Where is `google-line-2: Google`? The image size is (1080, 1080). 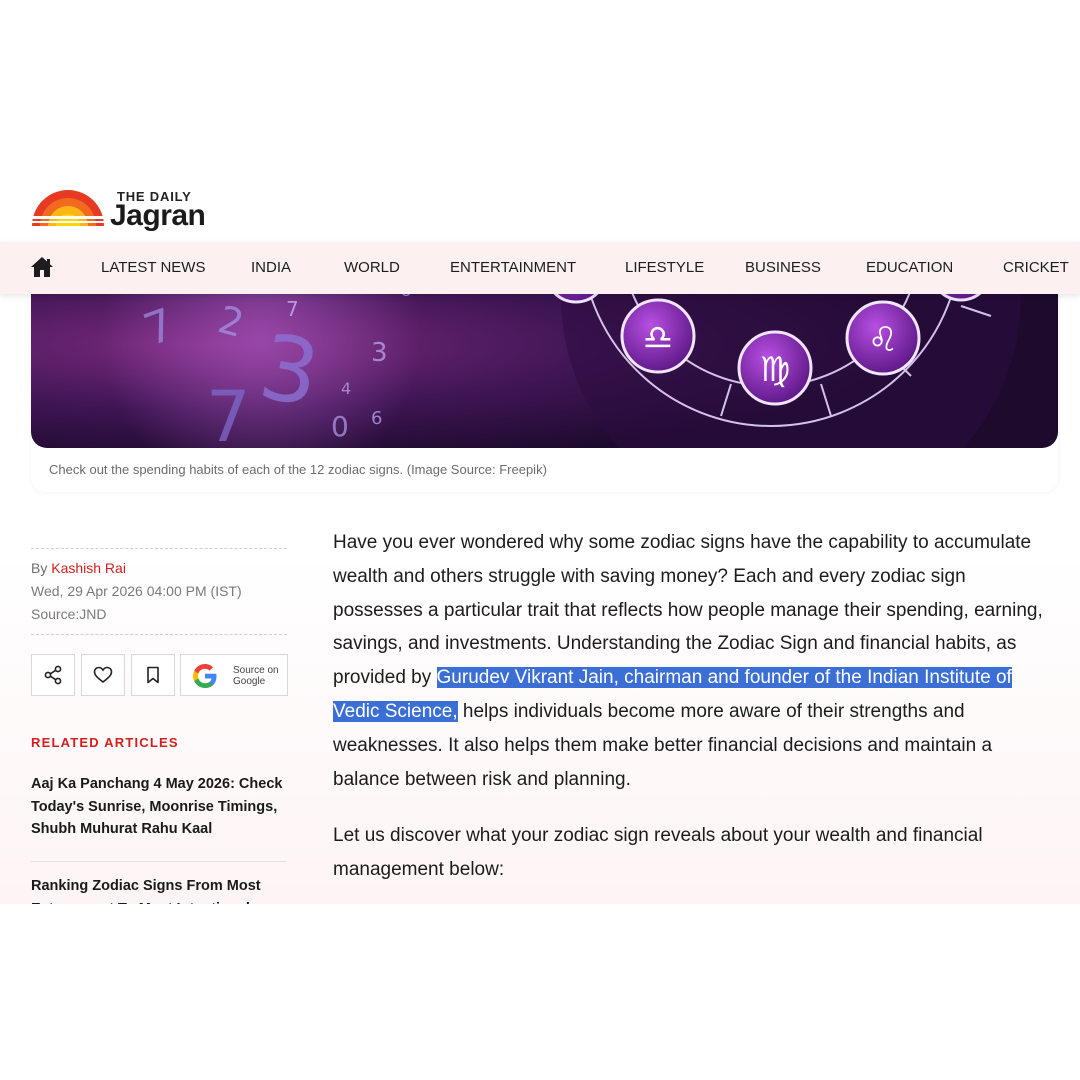
google-line-2: Google is located at coordinates (249, 681).